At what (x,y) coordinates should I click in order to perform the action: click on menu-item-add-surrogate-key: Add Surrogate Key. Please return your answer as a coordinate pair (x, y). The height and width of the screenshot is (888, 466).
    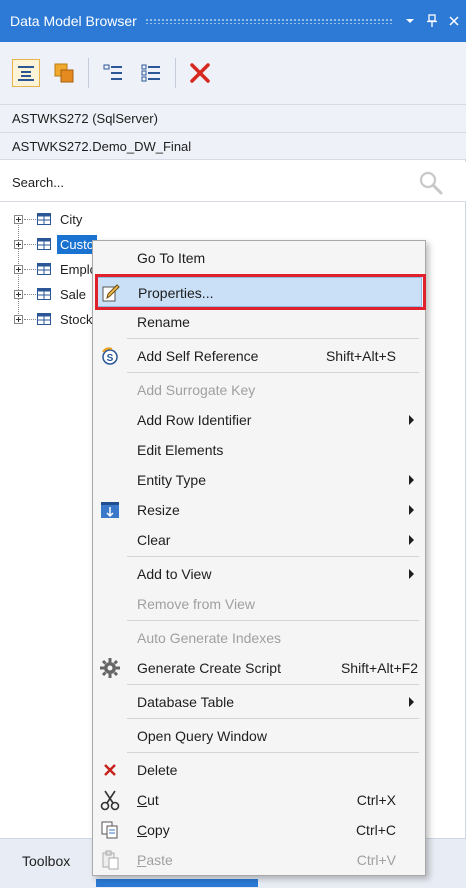
    Looking at the image, I should click on (259, 390).